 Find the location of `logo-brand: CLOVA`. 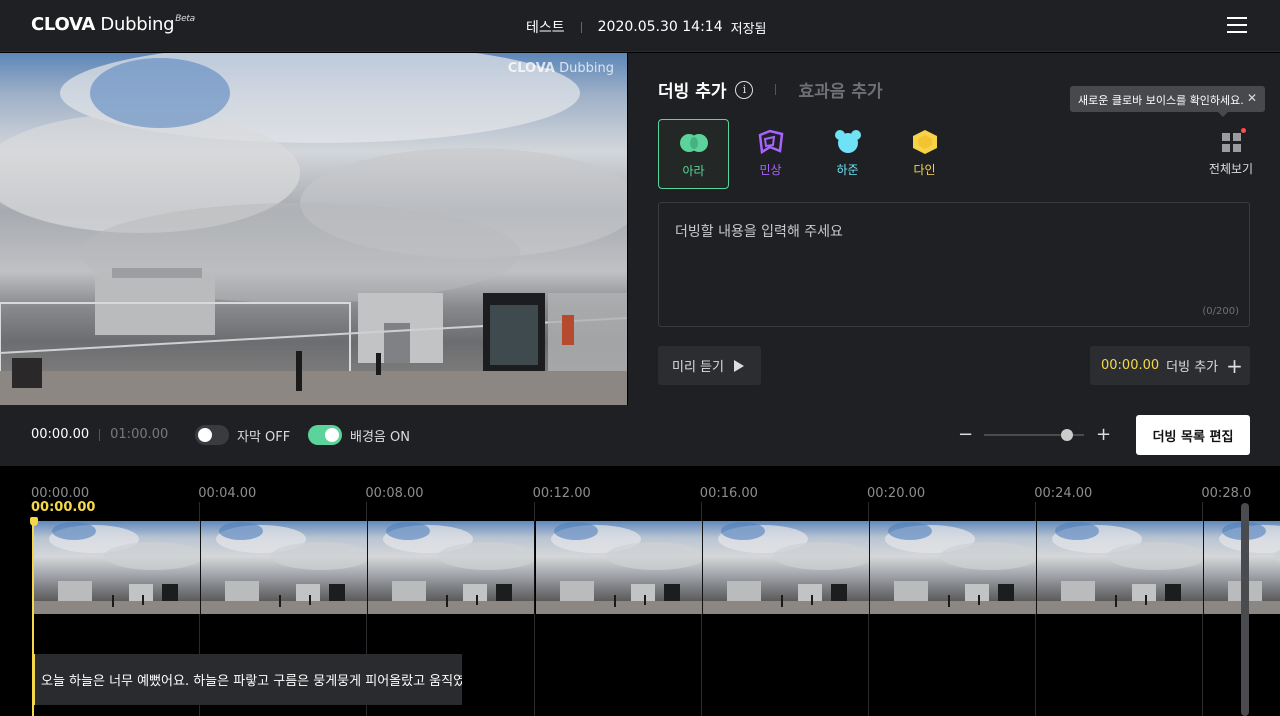

logo-brand: CLOVA is located at coordinates (63, 24).